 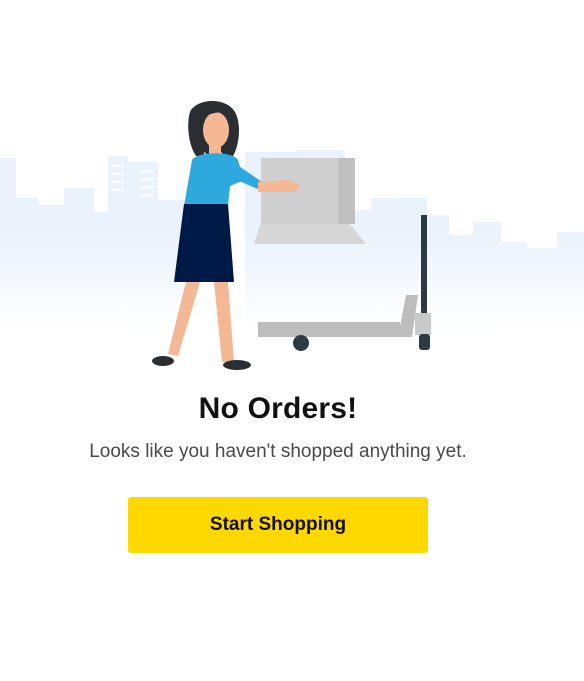 What do you see at coordinates (278, 408) in the screenshot?
I see `empty-orders-title: No Orders!` at bounding box center [278, 408].